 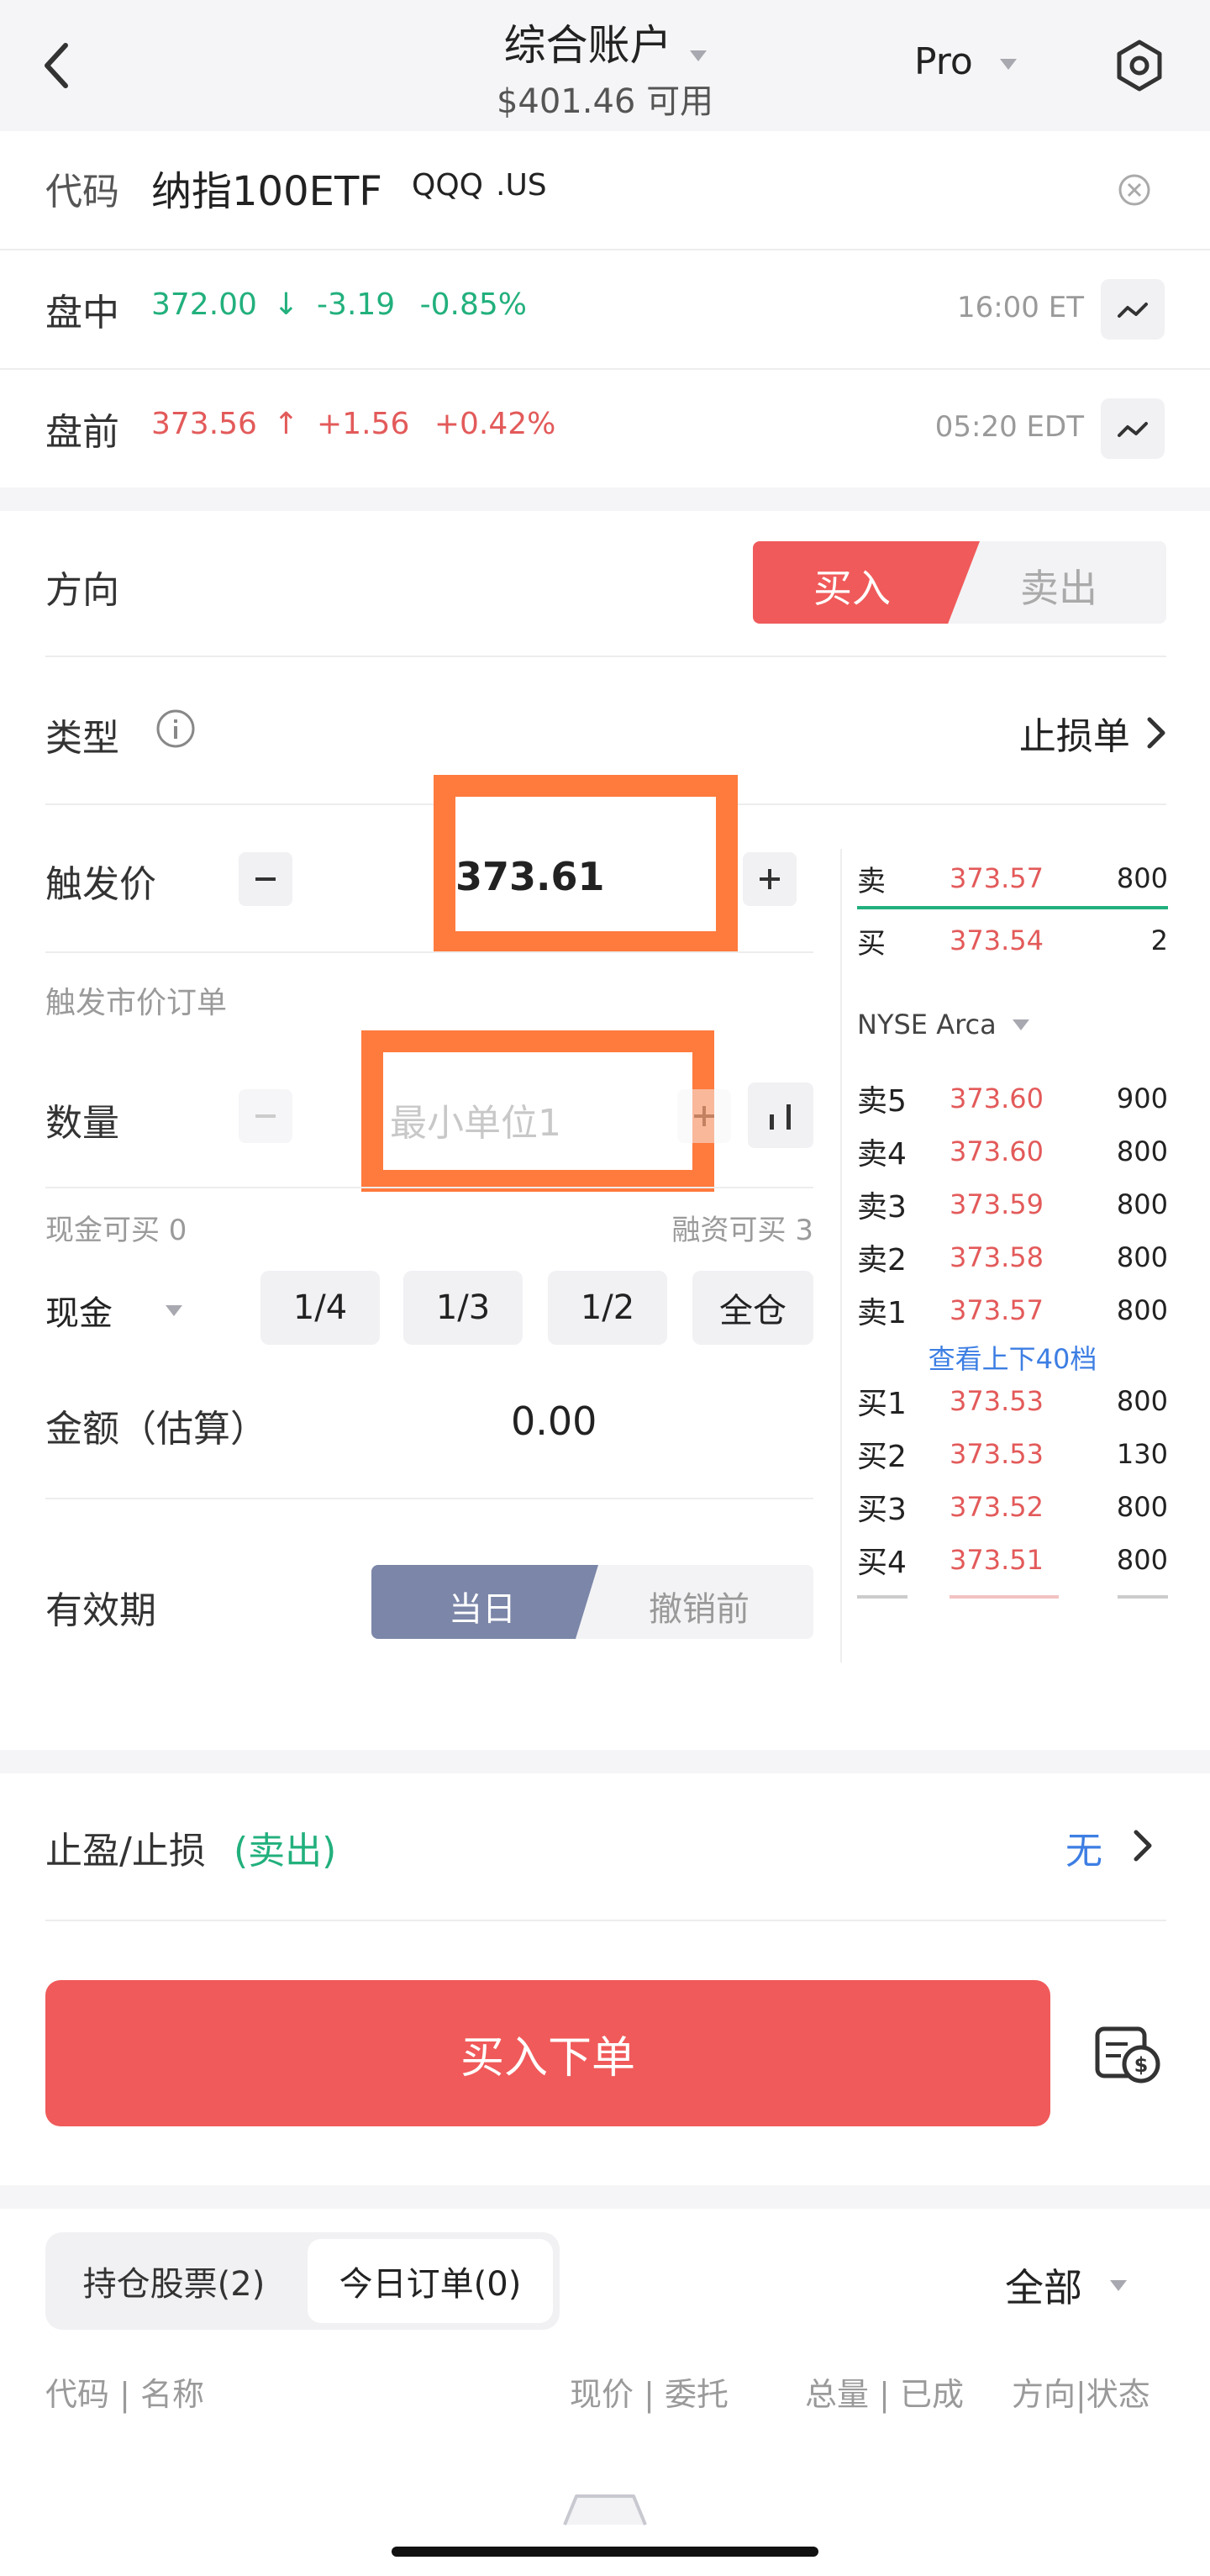 I want to click on bid-level-price: 373.51, so click(x=997, y=1560).